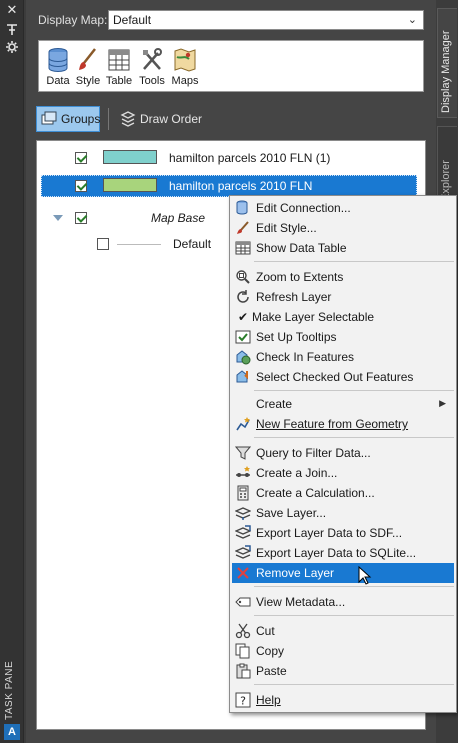  Describe the element at coordinates (242, 207) in the screenshot. I see `database-edit-icon` at that location.